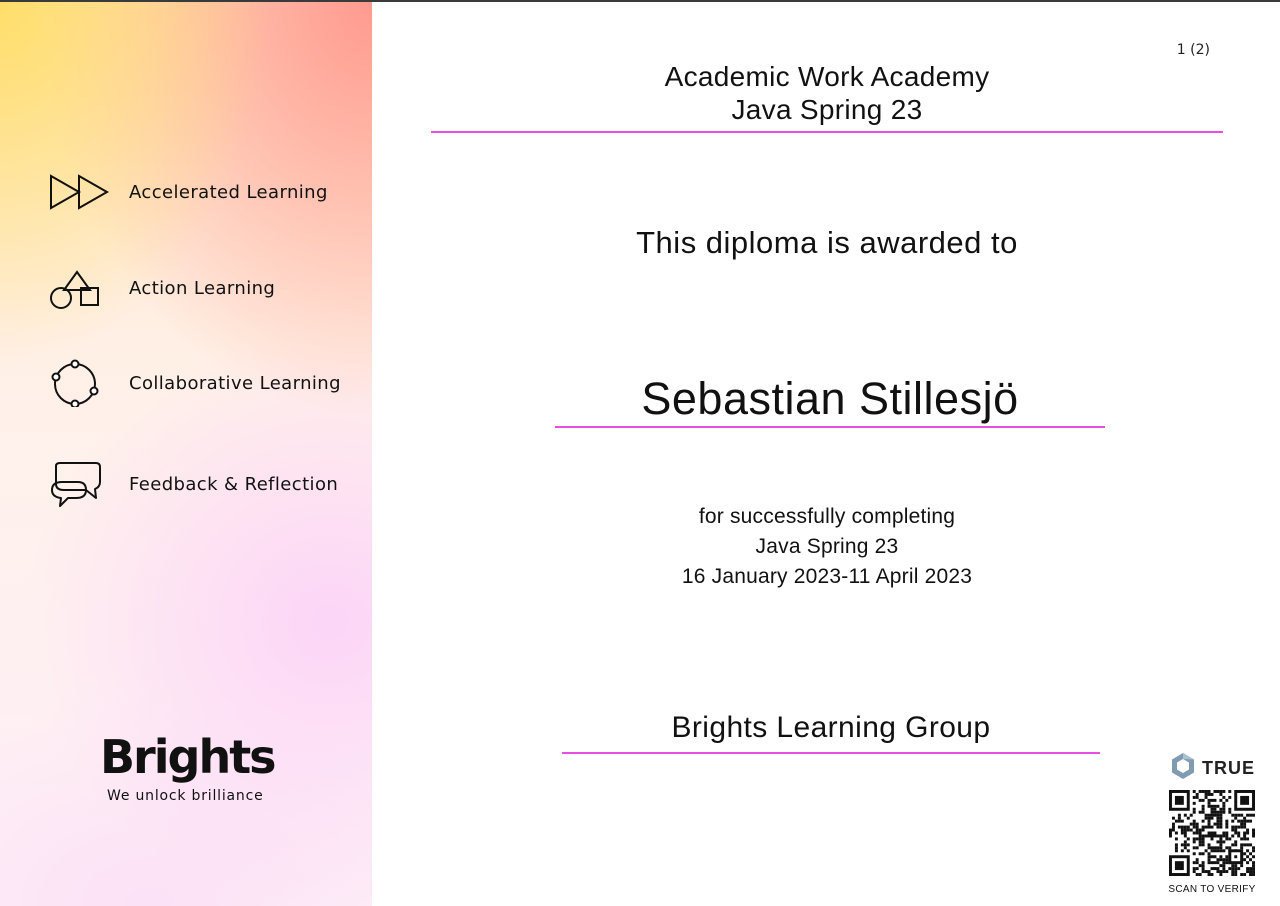  Describe the element at coordinates (830, 427) in the screenshot. I see `recipient-underline` at that location.